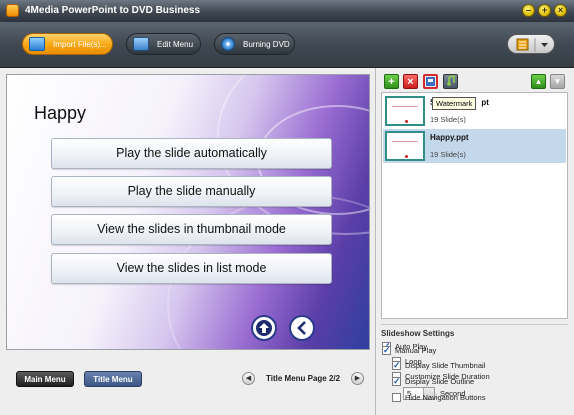  What do you see at coordinates (191, 268) in the screenshot?
I see `menu-item-list-mode: View the slides in list mode` at bounding box center [191, 268].